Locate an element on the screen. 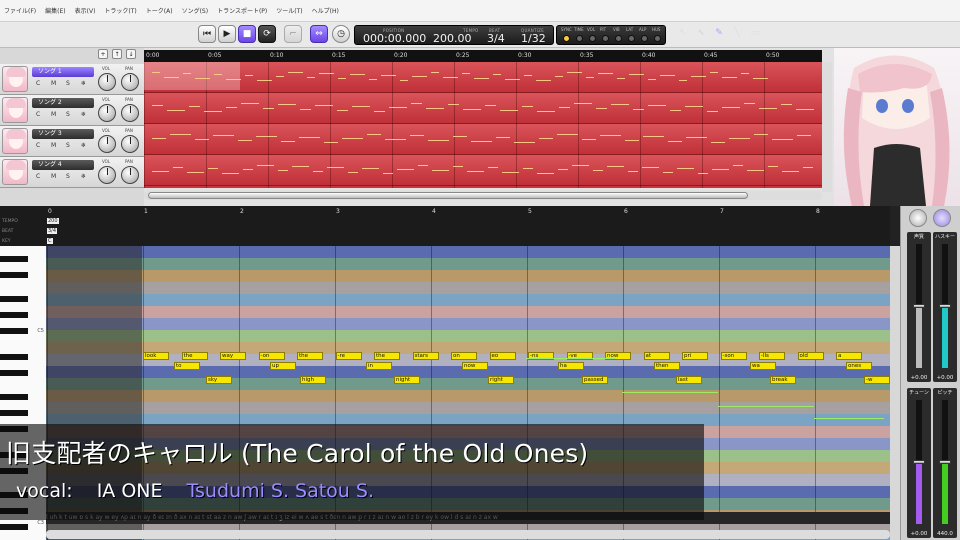  beat-value: 3/4 is located at coordinates (496, 38).